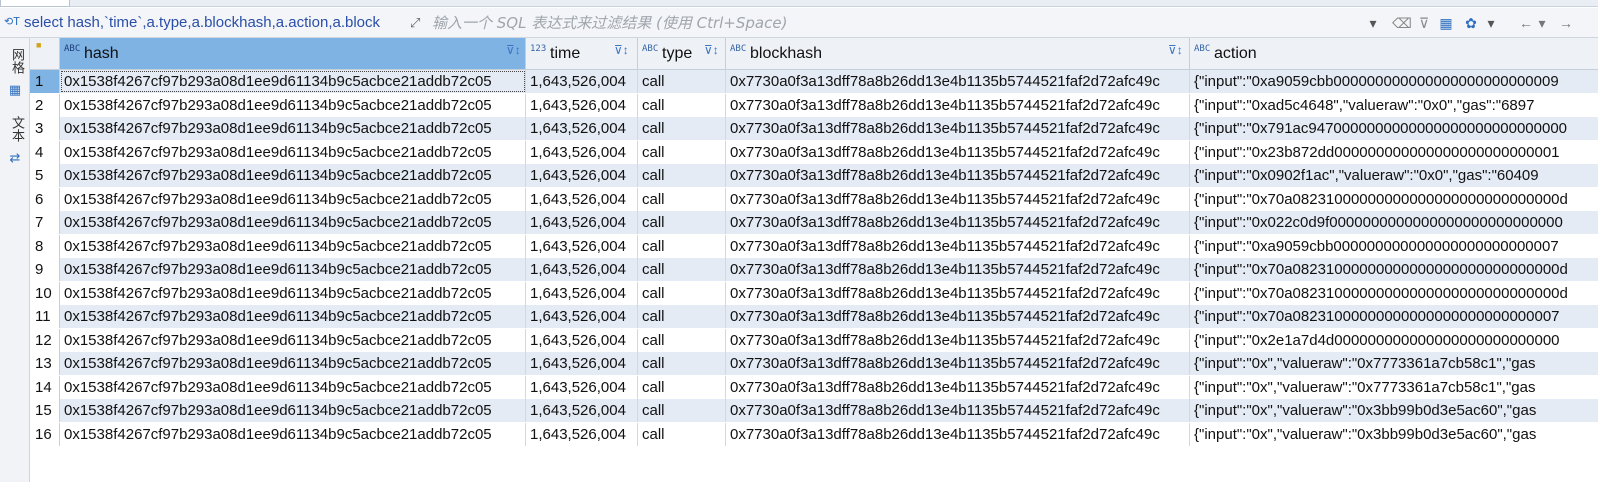  Describe the element at coordinates (1424, 23) in the screenshot. I see `filter-settings-icon: ⊽` at that location.